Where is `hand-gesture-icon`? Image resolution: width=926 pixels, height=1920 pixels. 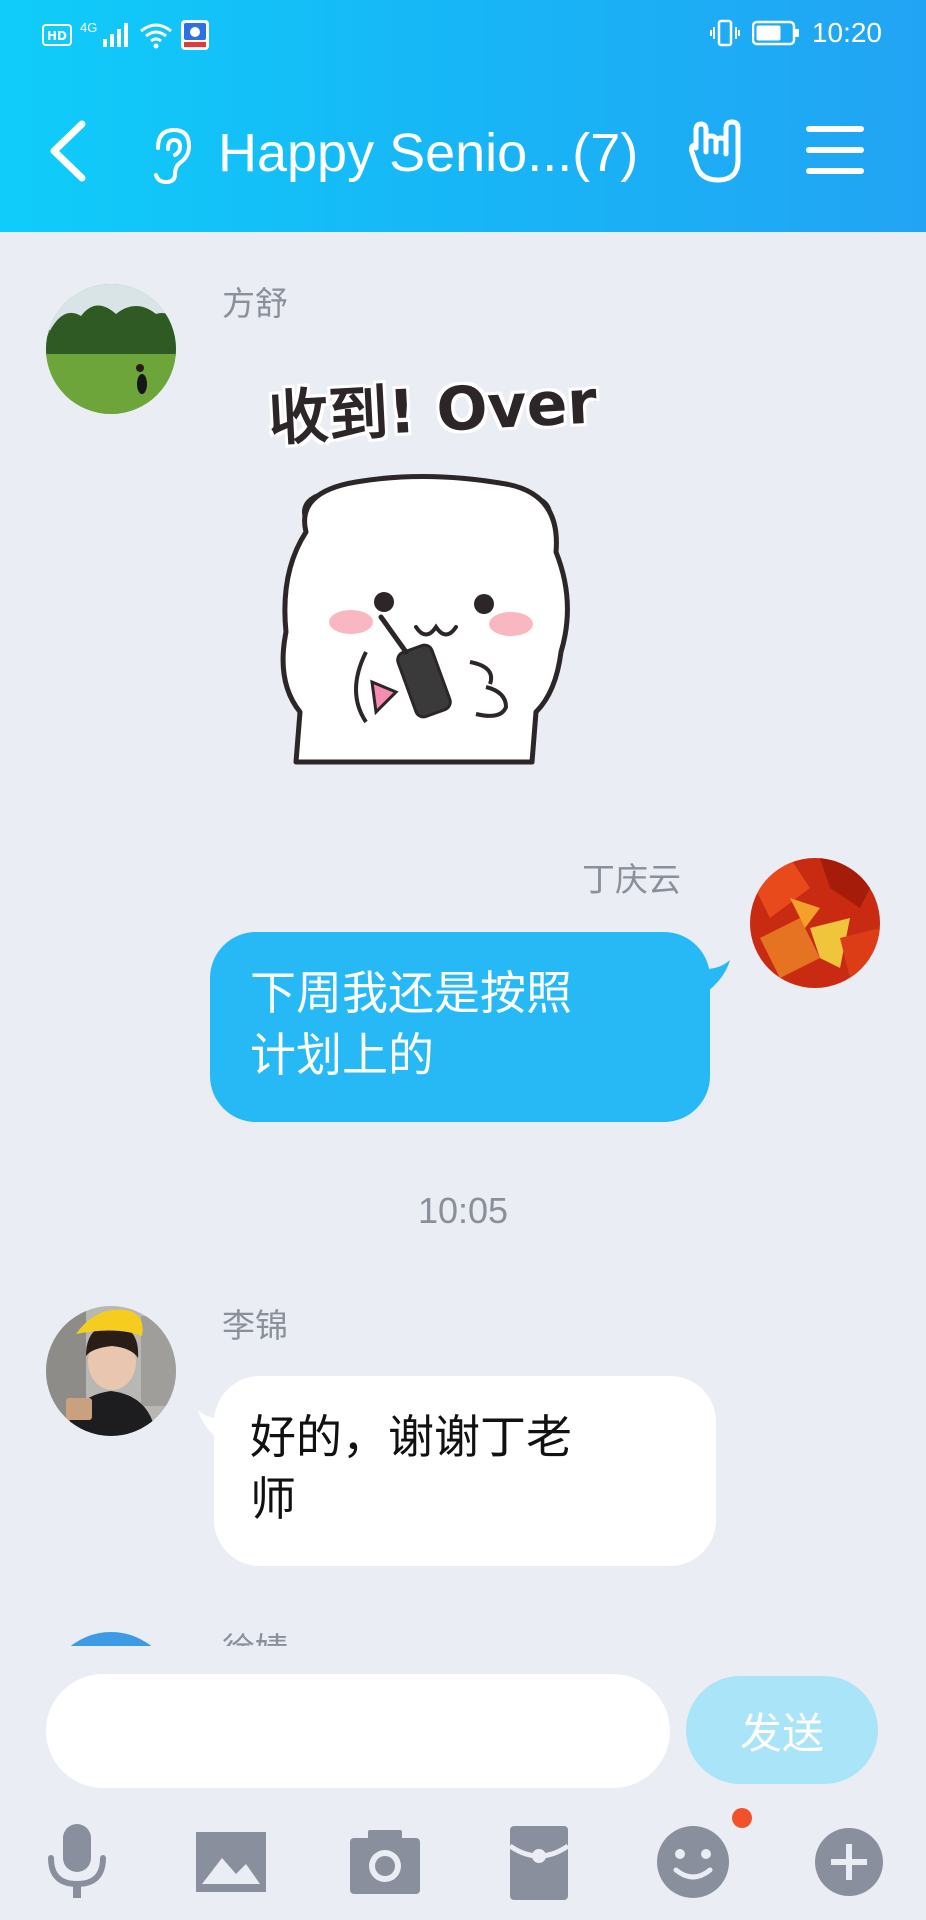 hand-gesture-icon is located at coordinates (718, 151).